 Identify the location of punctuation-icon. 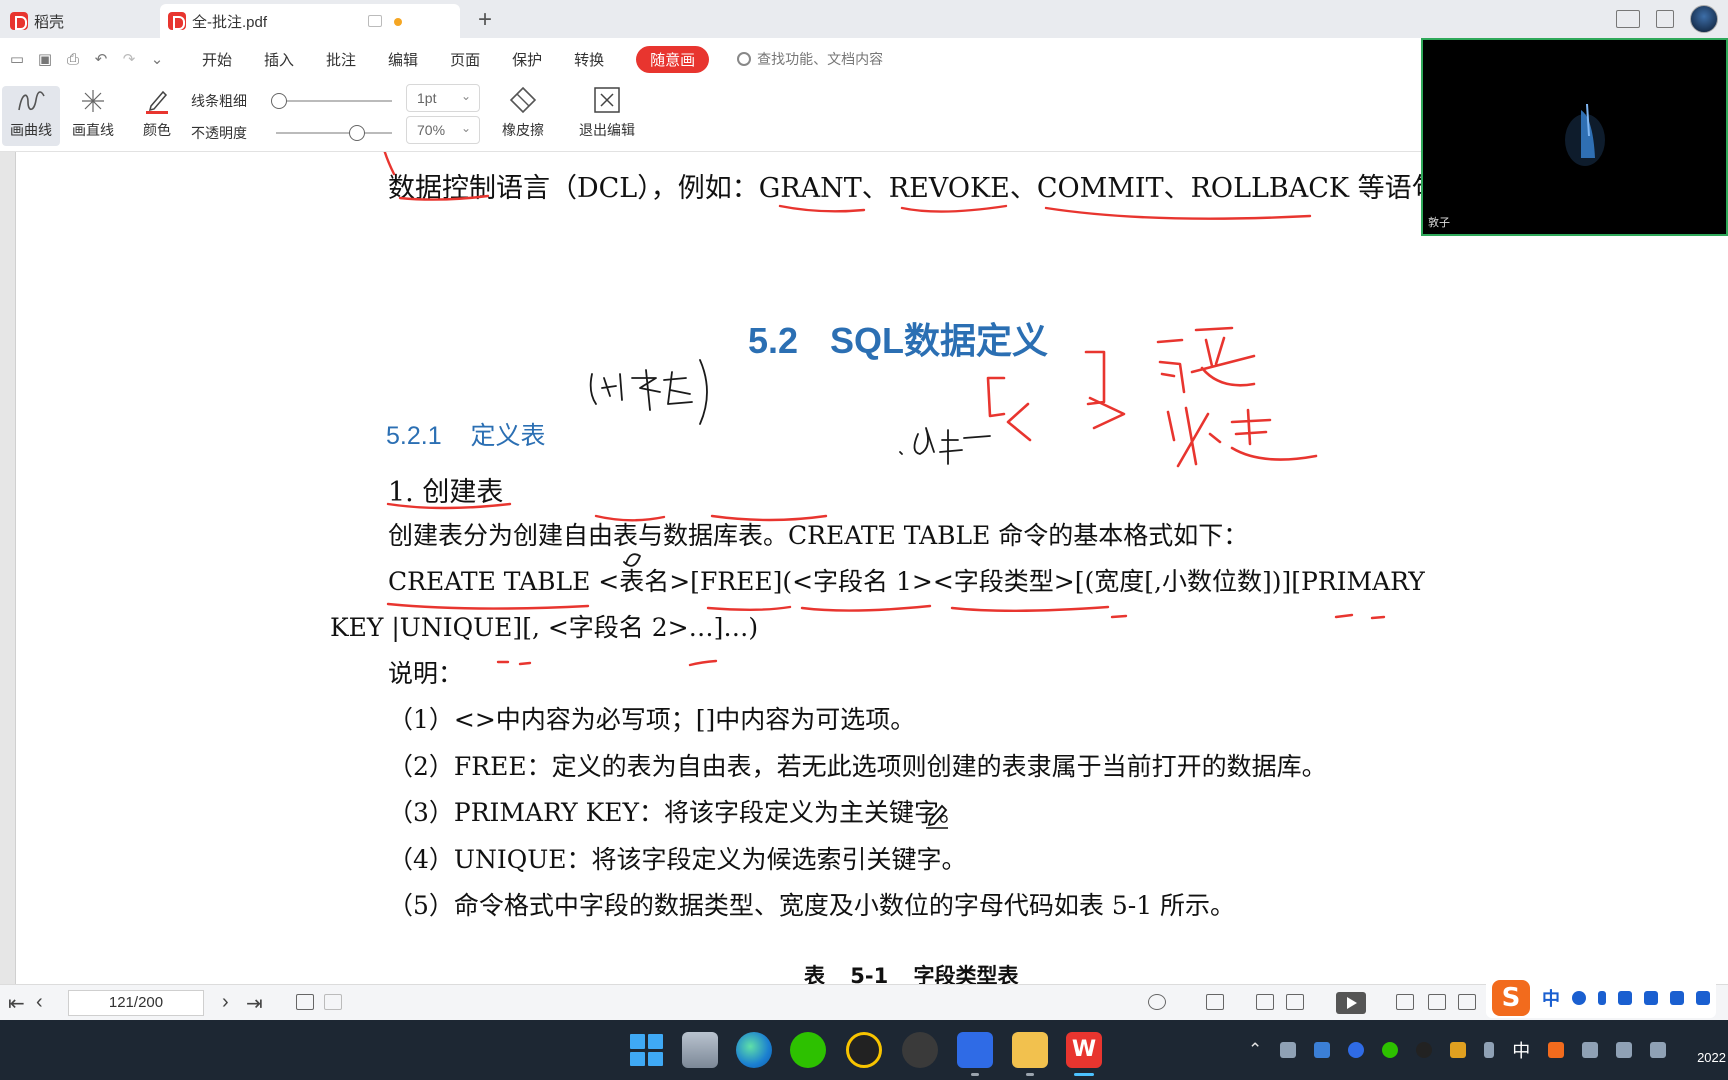
(1602, 998).